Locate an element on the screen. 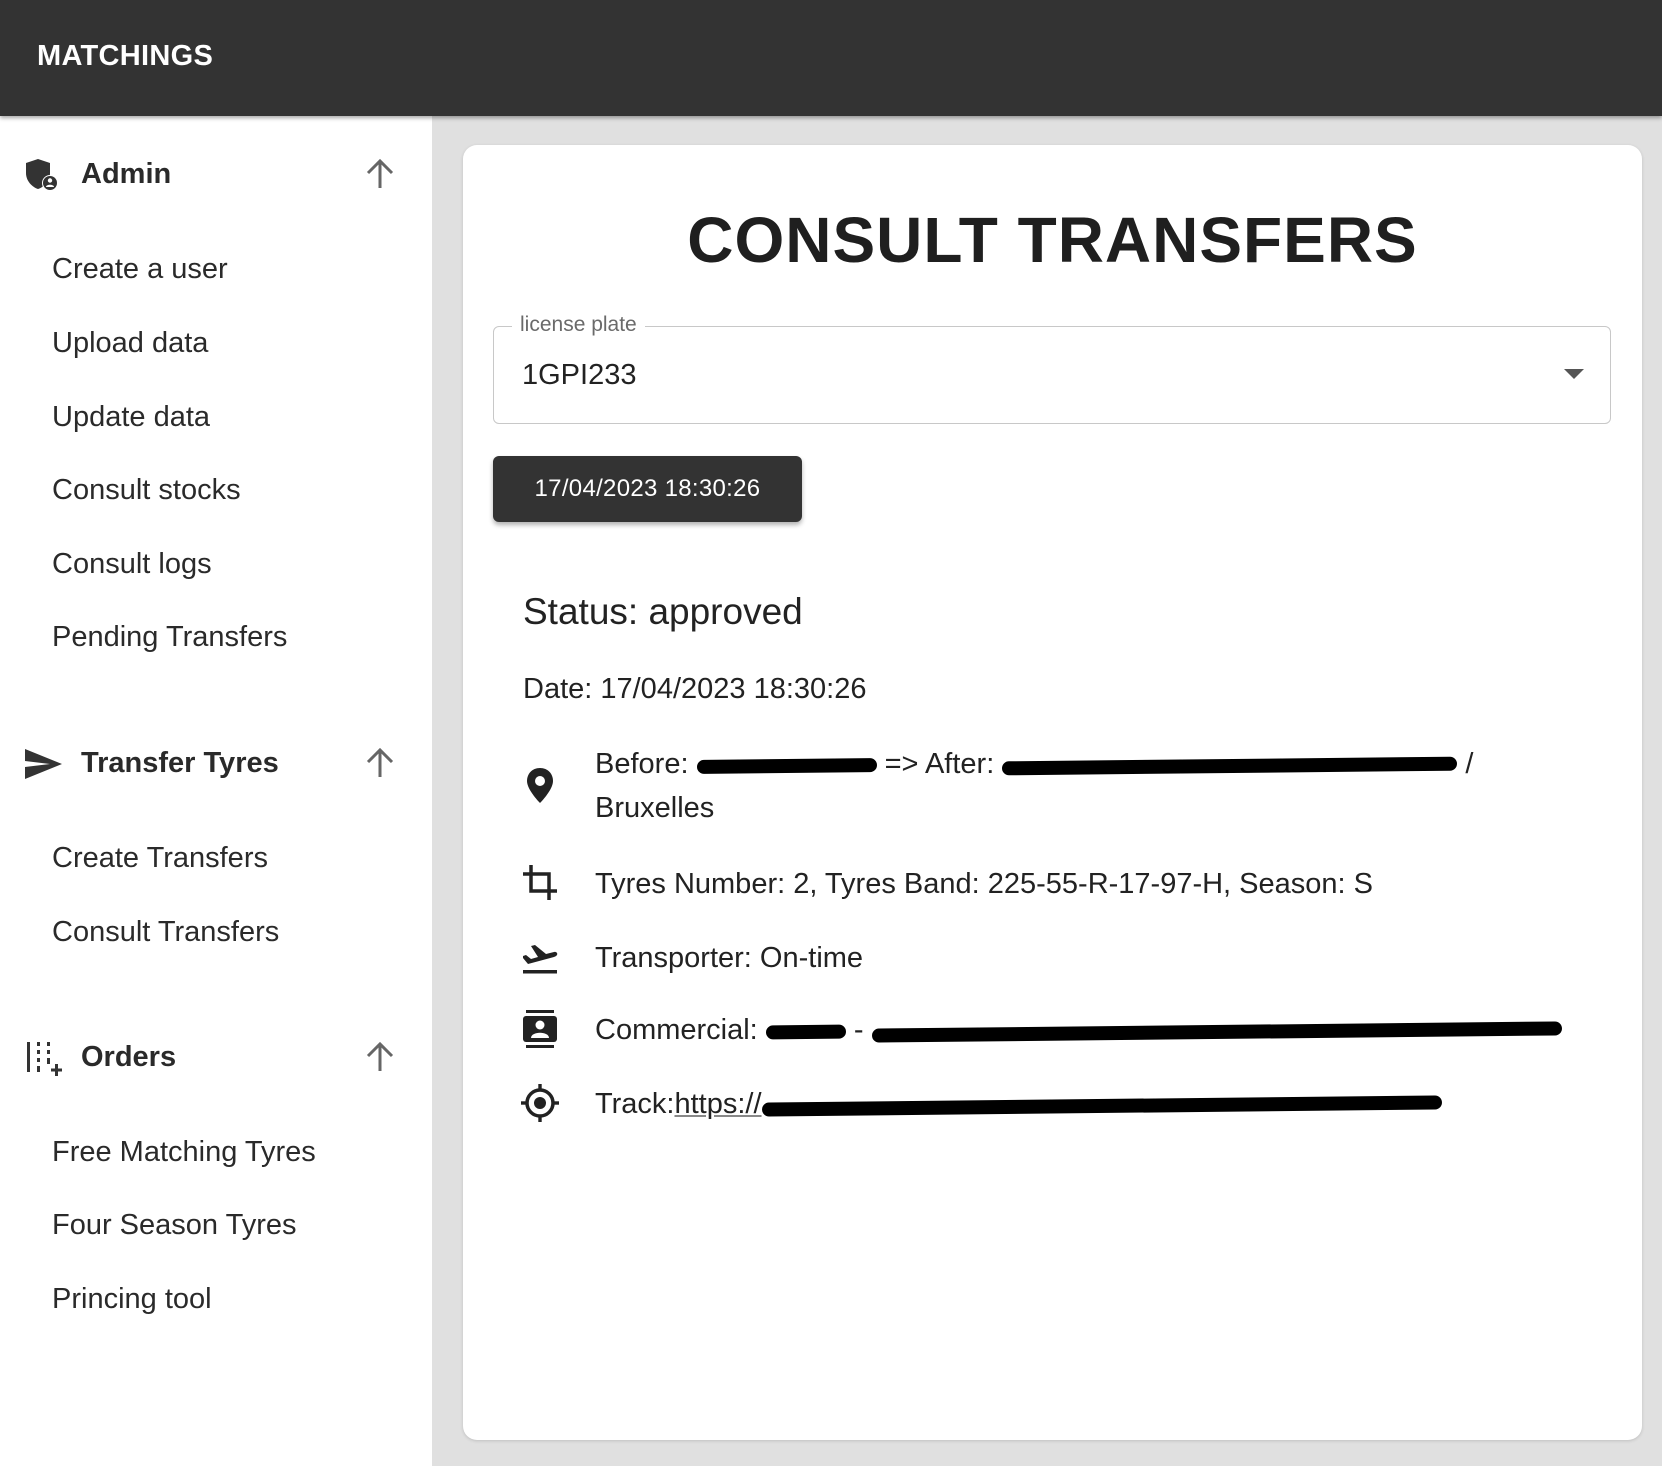 The image size is (1662, 1466). location-text: Before: => After: / Bruxelles is located at coordinates (1034, 786).